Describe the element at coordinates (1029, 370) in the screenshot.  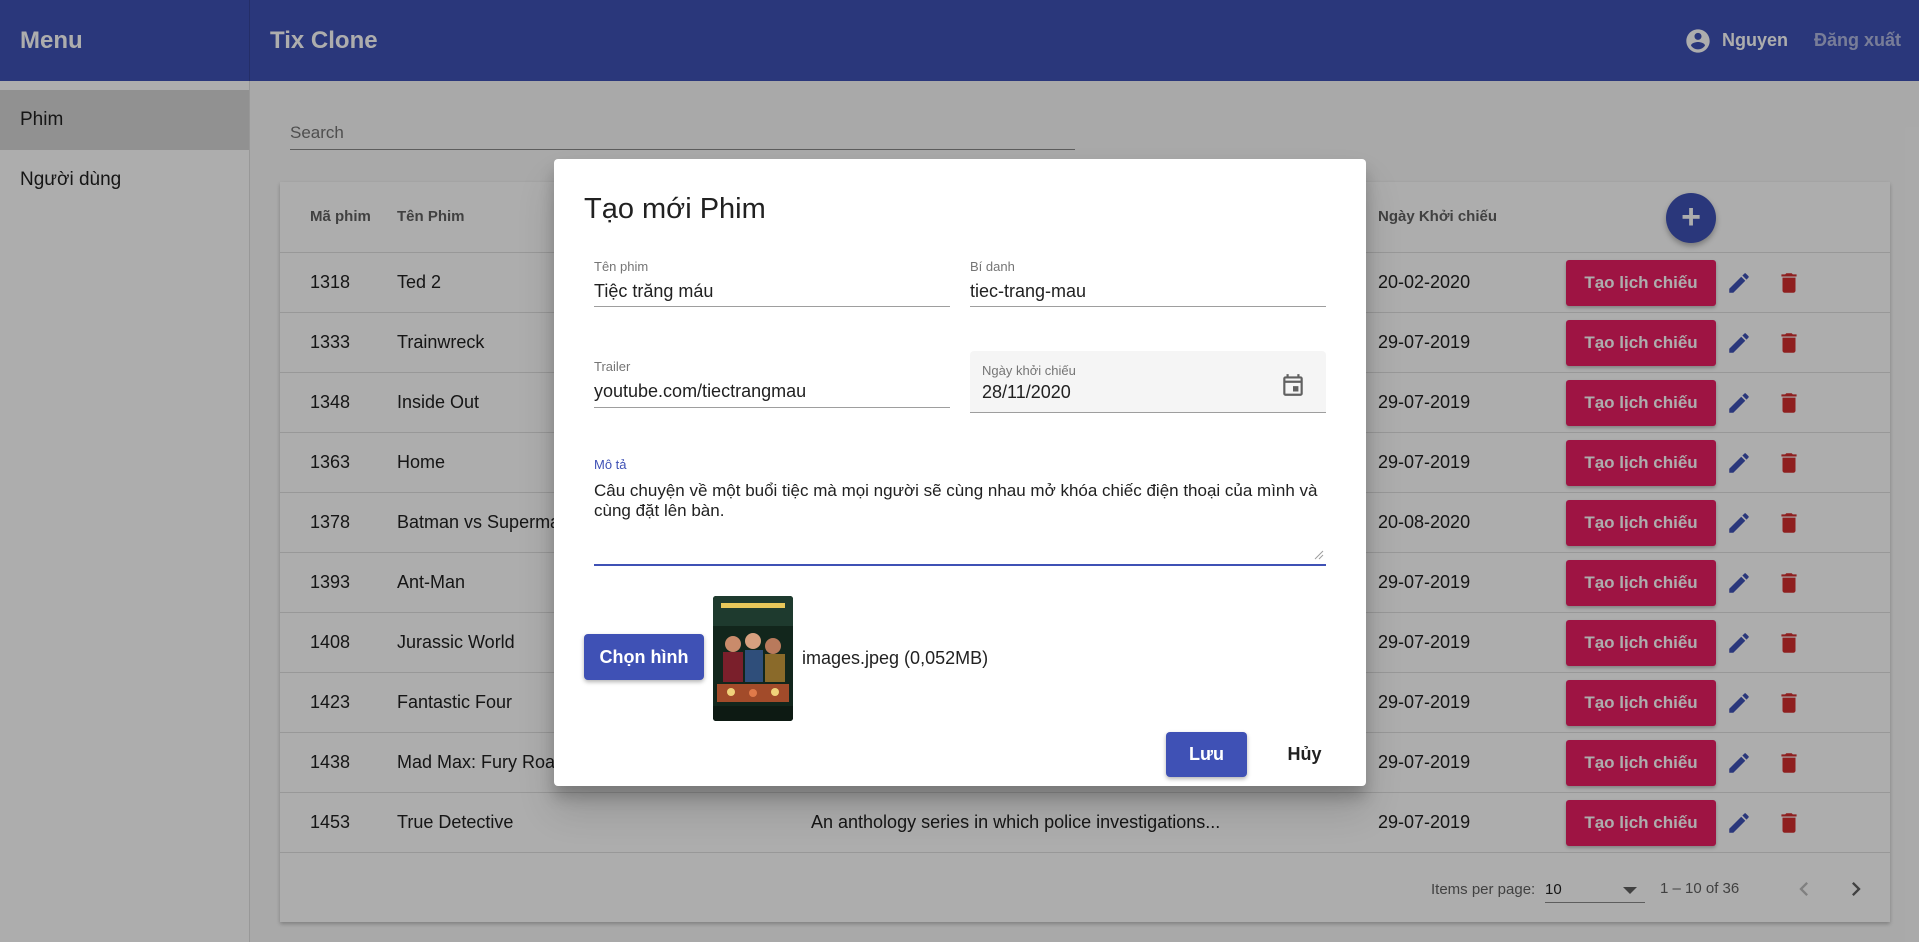
I see `ngay-khoi-chieu-label: Ngày khởi chiếu` at that location.